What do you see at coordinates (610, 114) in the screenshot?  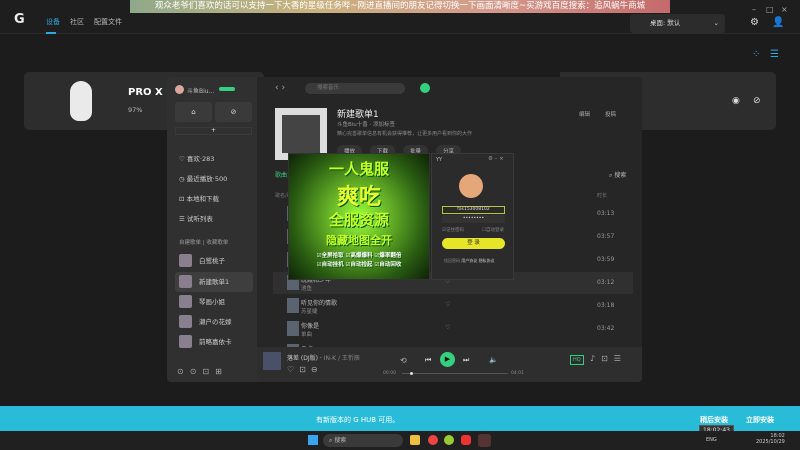 I see `submit-button: 投稿` at bounding box center [610, 114].